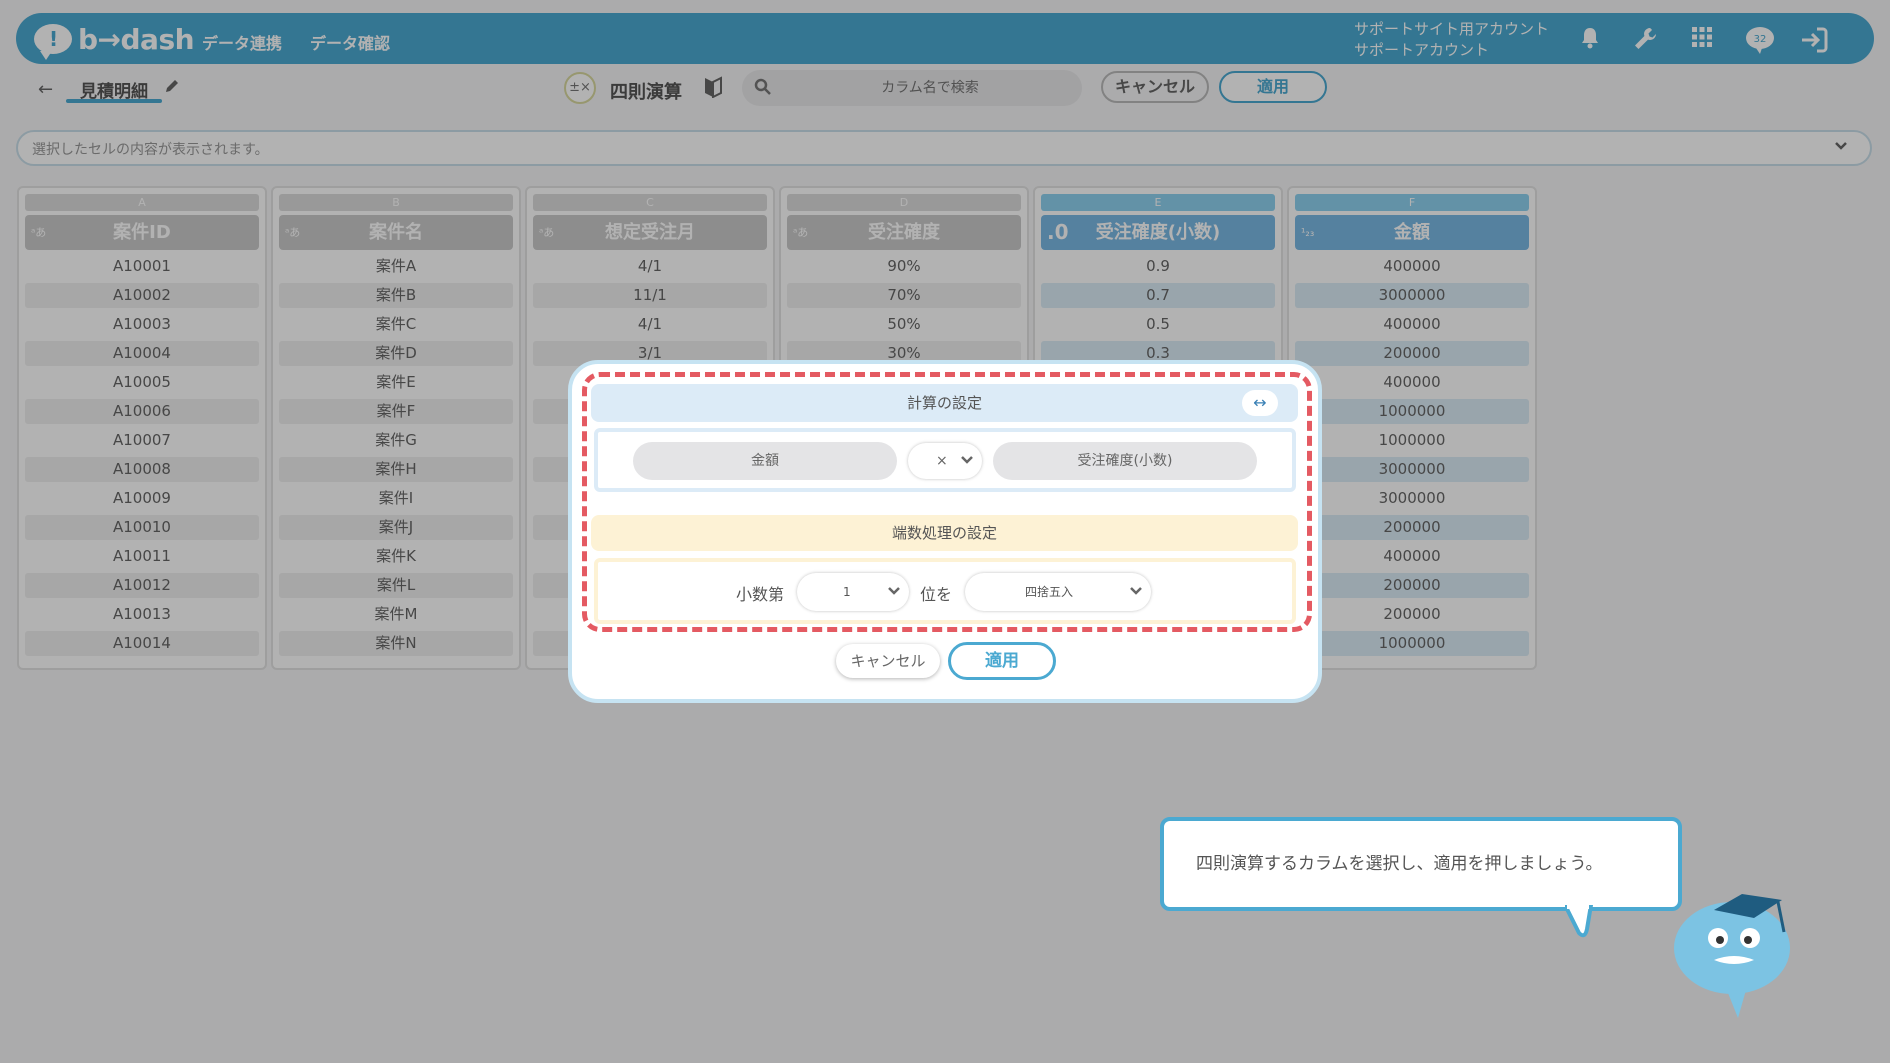 The width and height of the screenshot is (1890, 1063). Describe the element at coordinates (888, 661) in the screenshot. I see `modal-cancel-button: キャンセル` at that location.